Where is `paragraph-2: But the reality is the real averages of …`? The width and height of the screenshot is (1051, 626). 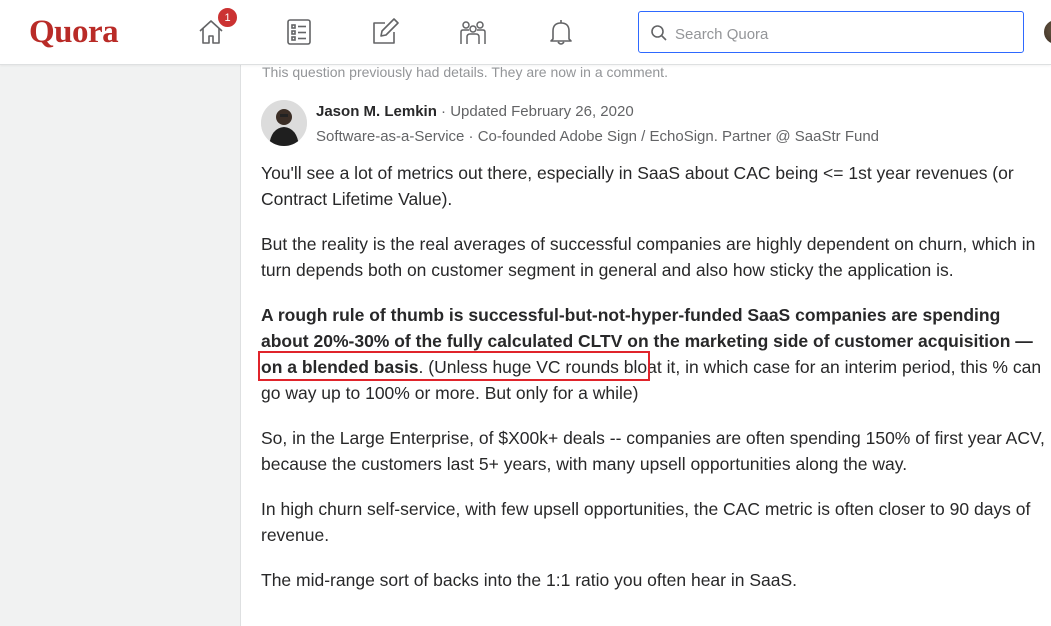
paragraph-2: But the reality is the real averages of … is located at coordinates (648, 257).